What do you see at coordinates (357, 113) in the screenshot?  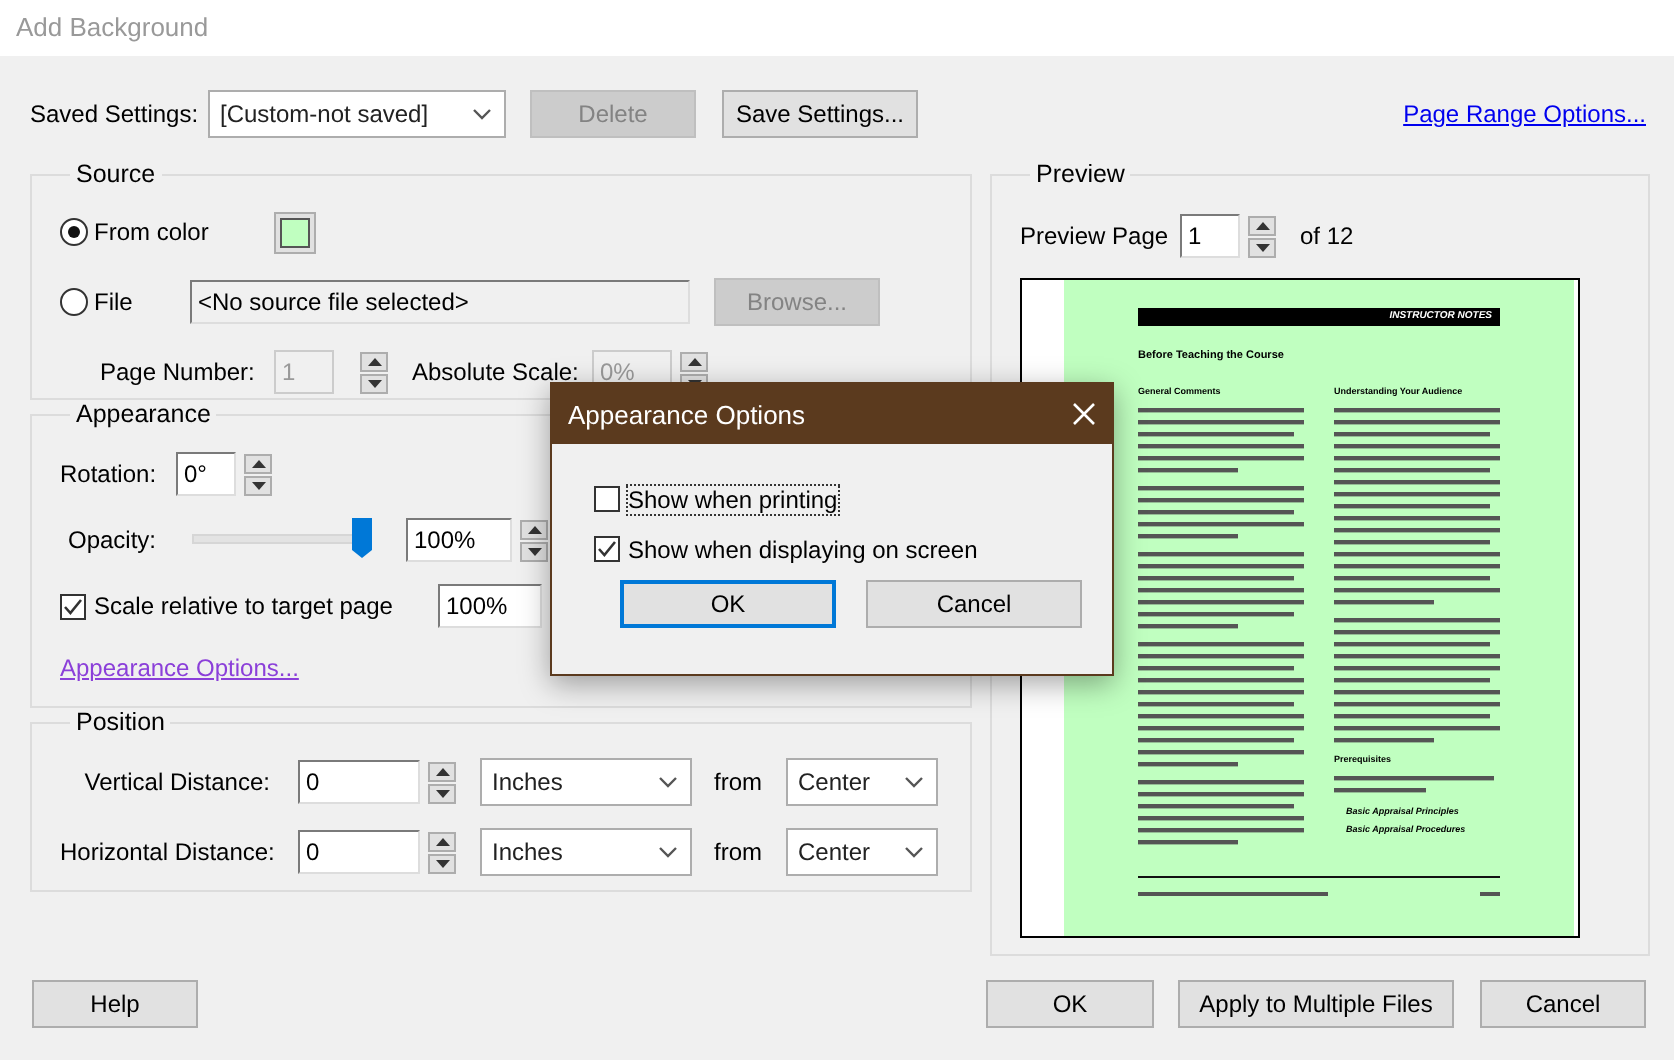 I see `saved-settings-dropdown: [Custom-not saved]` at bounding box center [357, 113].